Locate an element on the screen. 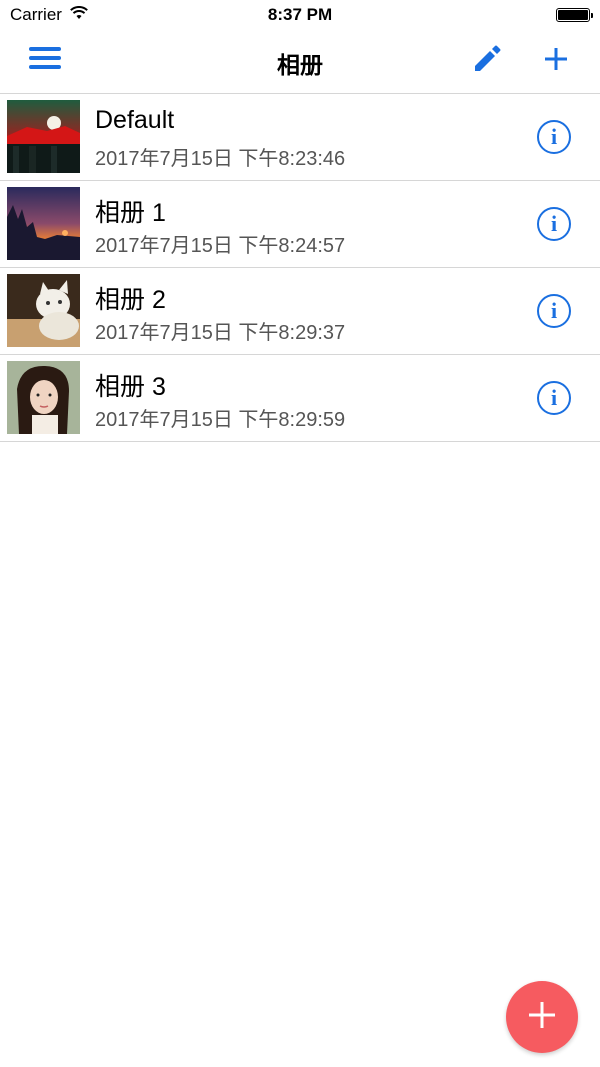 The width and height of the screenshot is (600, 1067). pencil-icon is located at coordinates (487, 61).